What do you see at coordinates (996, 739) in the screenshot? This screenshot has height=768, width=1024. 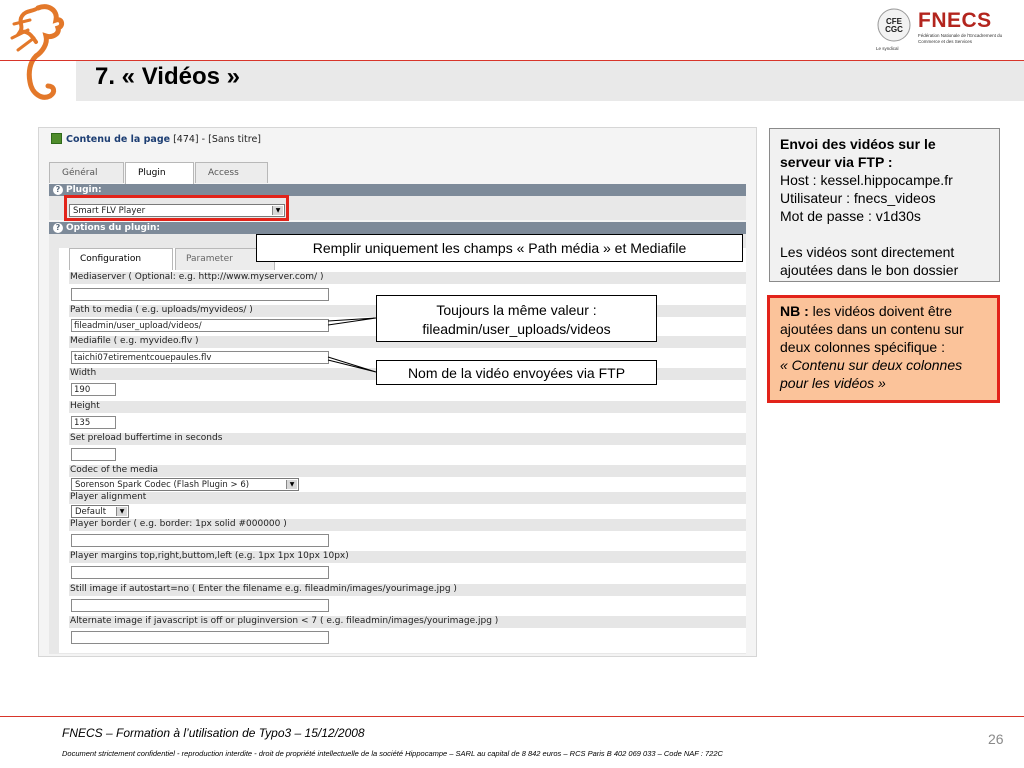 I see `page-number: 26` at bounding box center [996, 739].